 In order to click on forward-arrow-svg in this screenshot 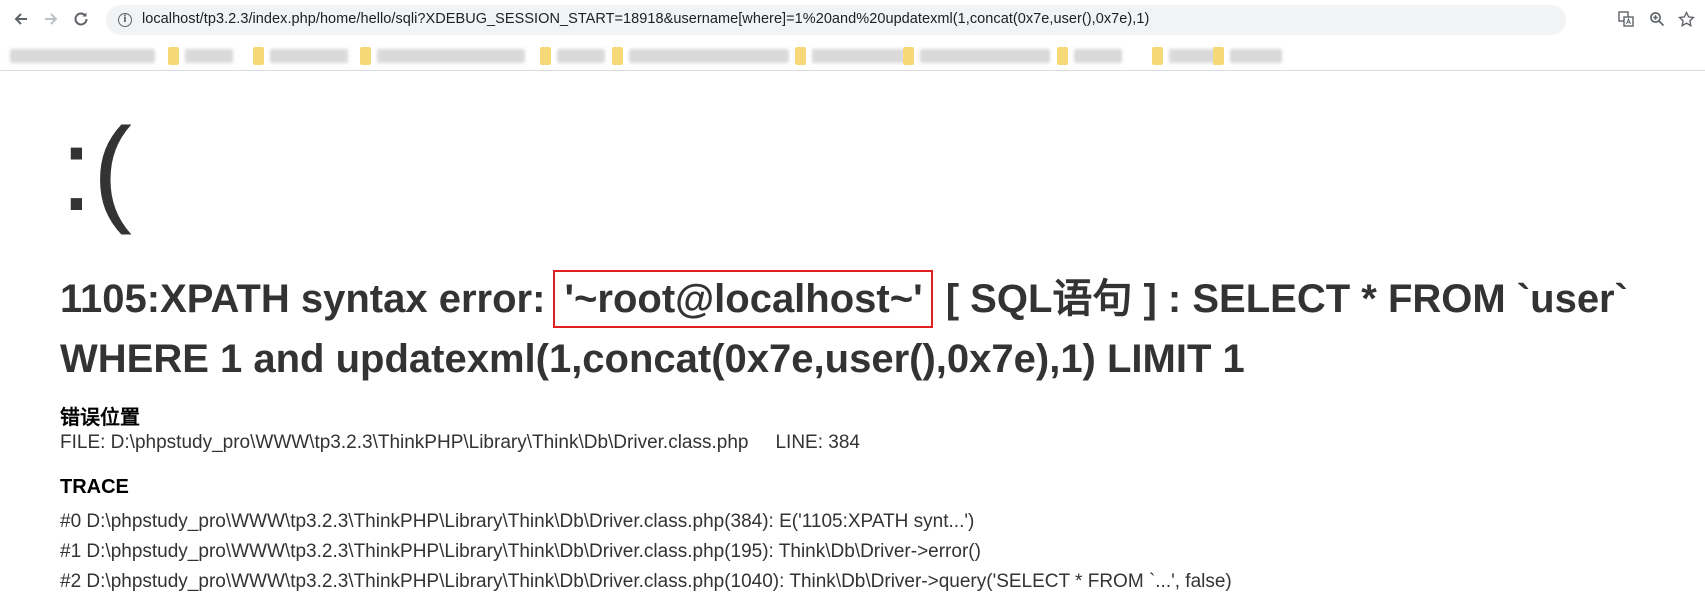, I will do `click(51, 19)`.